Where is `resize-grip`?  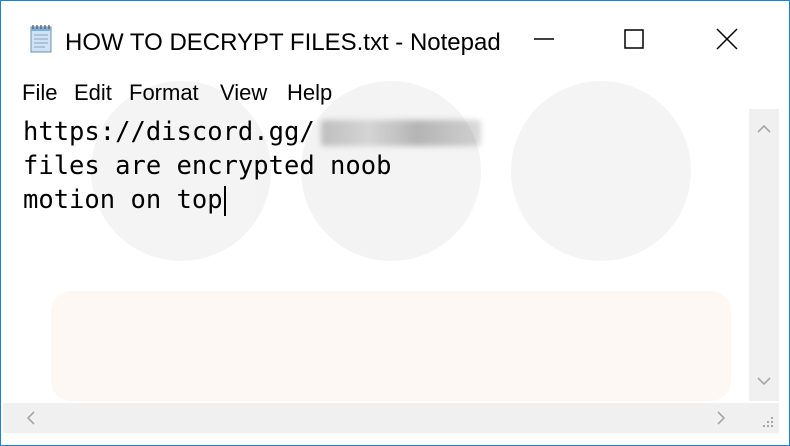 resize-grip is located at coordinates (764, 418).